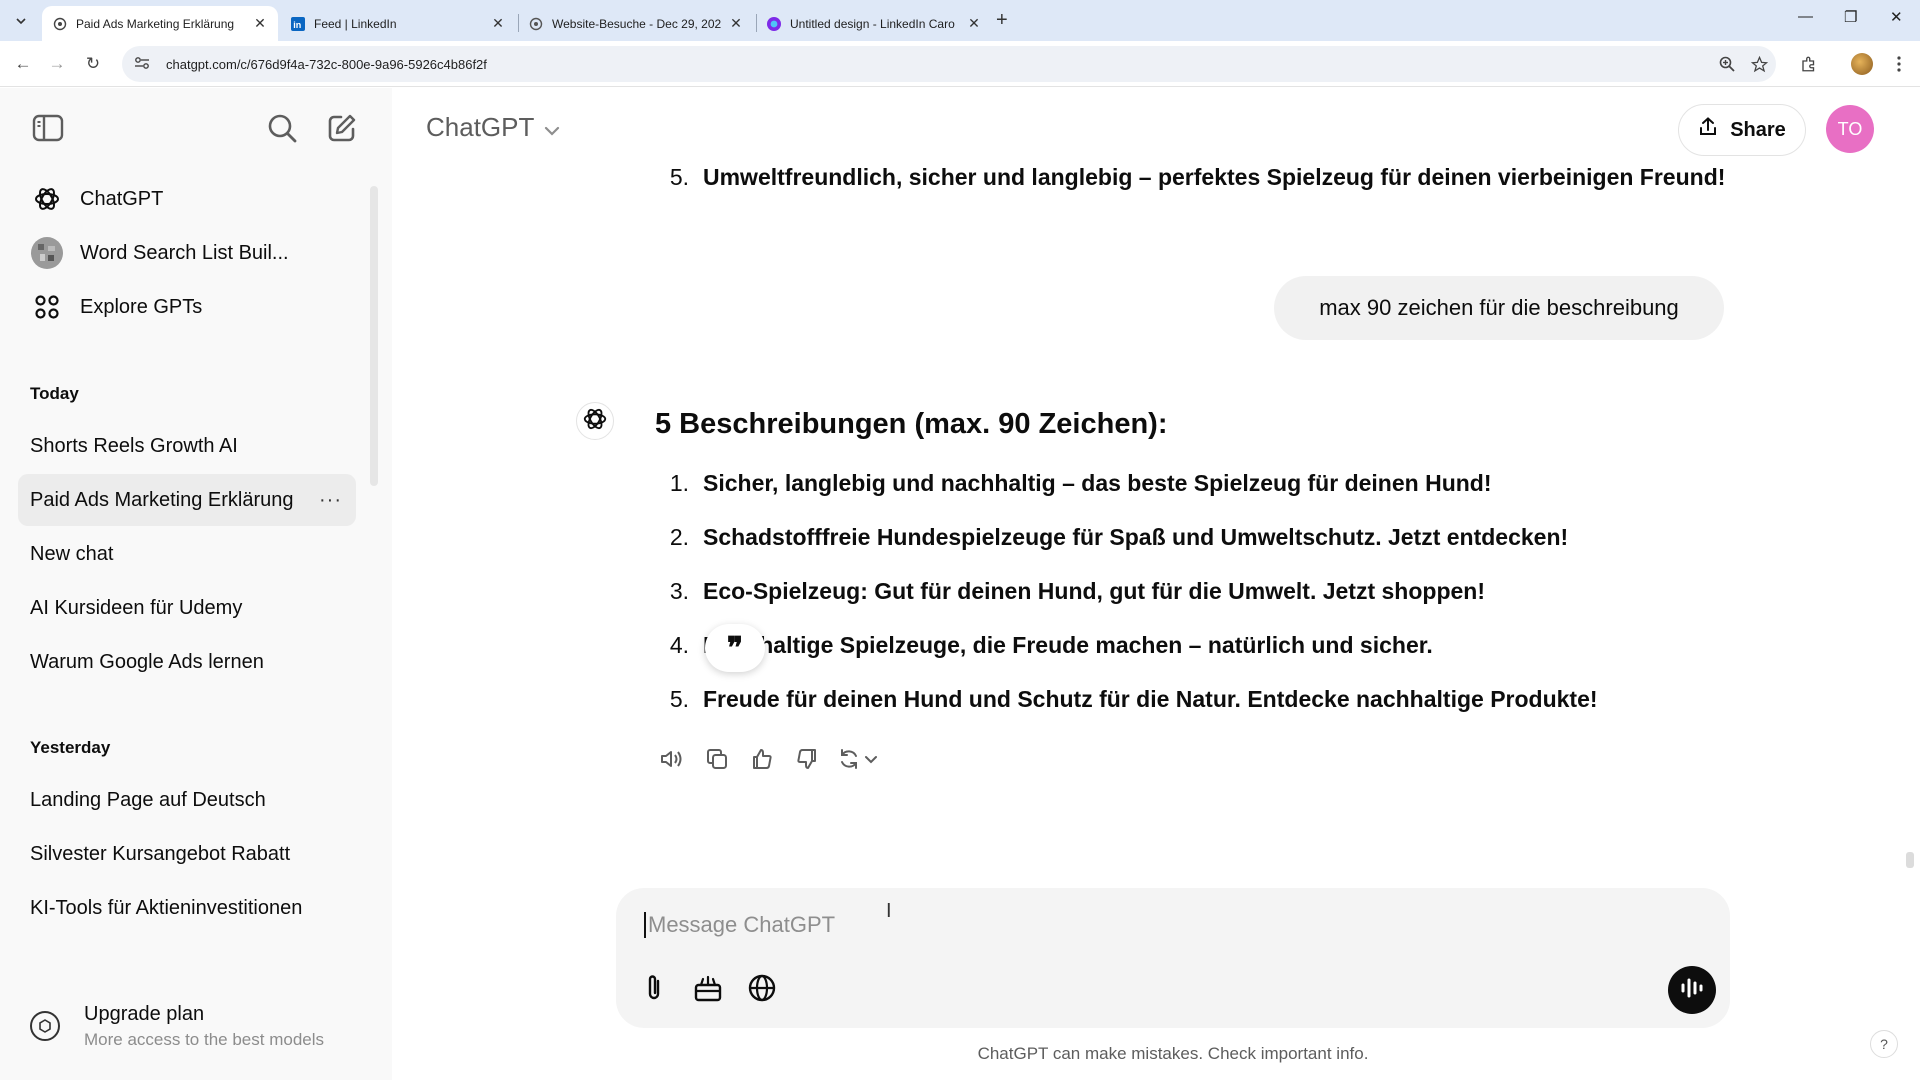 Image resolution: width=1920 pixels, height=1080 pixels. I want to click on avatar: TO, so click(1850, 129).